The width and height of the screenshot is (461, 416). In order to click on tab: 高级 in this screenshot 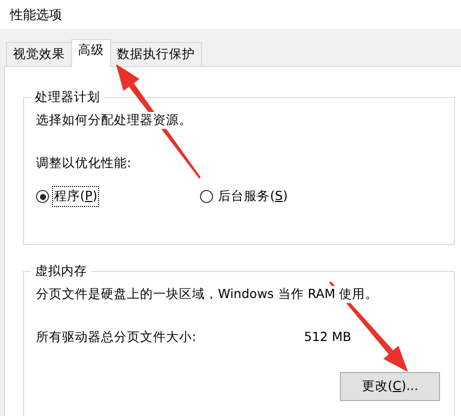, I will do `click(91, 53)`.